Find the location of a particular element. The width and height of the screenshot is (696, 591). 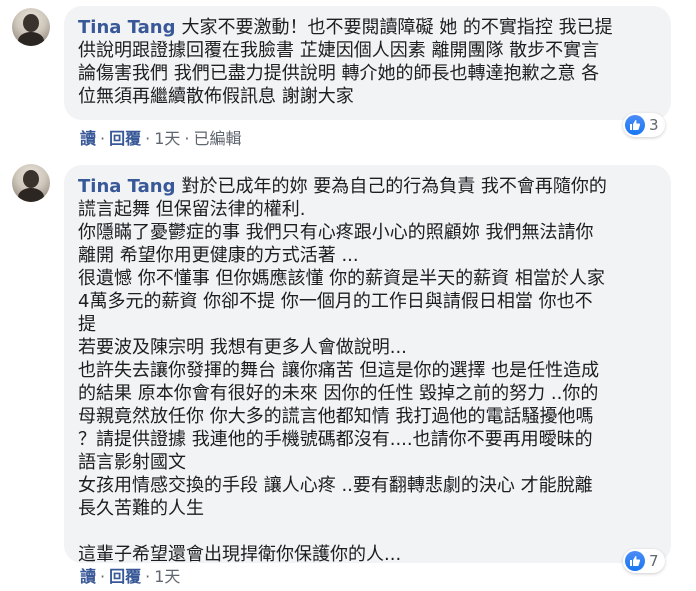

reaction-count: 7 is located at coordinates (654, 561).